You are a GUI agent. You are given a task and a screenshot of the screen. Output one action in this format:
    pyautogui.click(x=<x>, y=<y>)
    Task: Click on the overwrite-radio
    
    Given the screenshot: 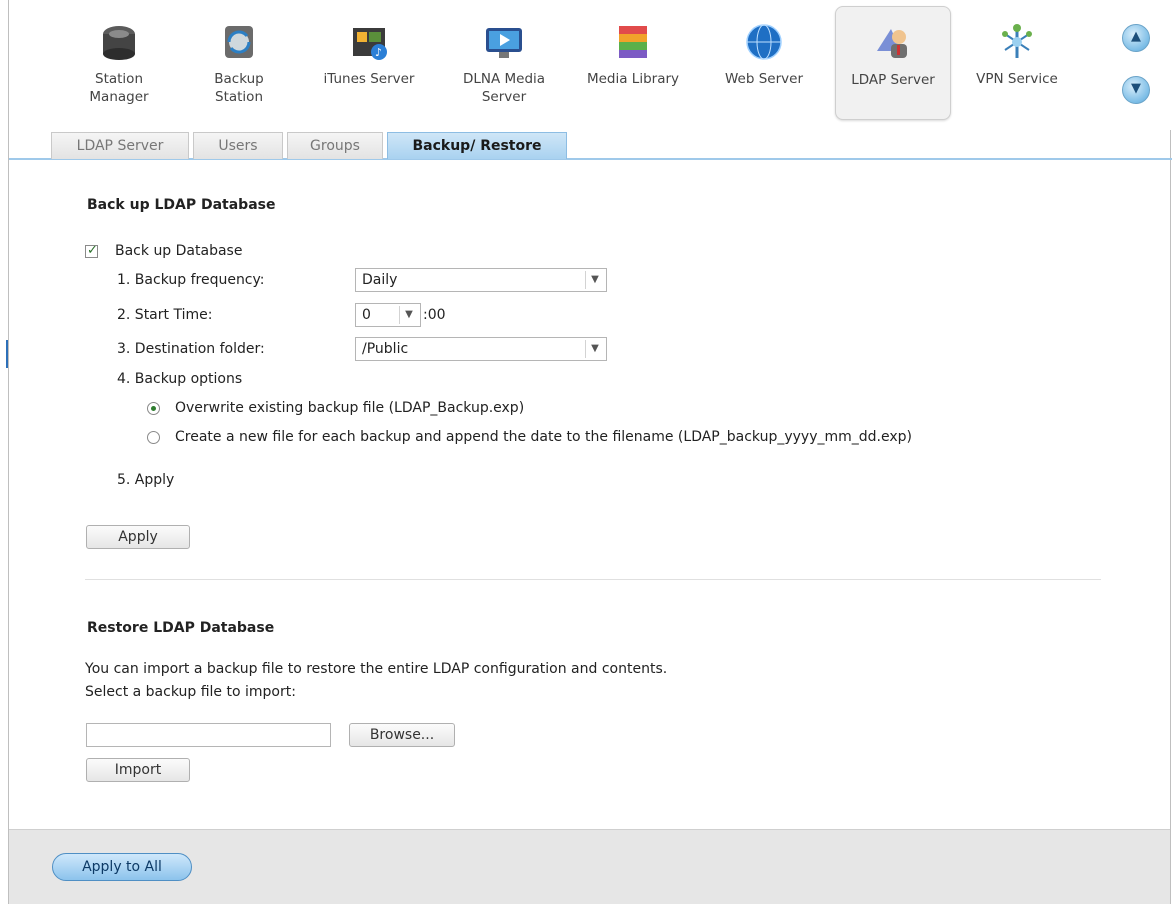 What is the action you would take?
    pyautogui.click(x=153, y=408)
    